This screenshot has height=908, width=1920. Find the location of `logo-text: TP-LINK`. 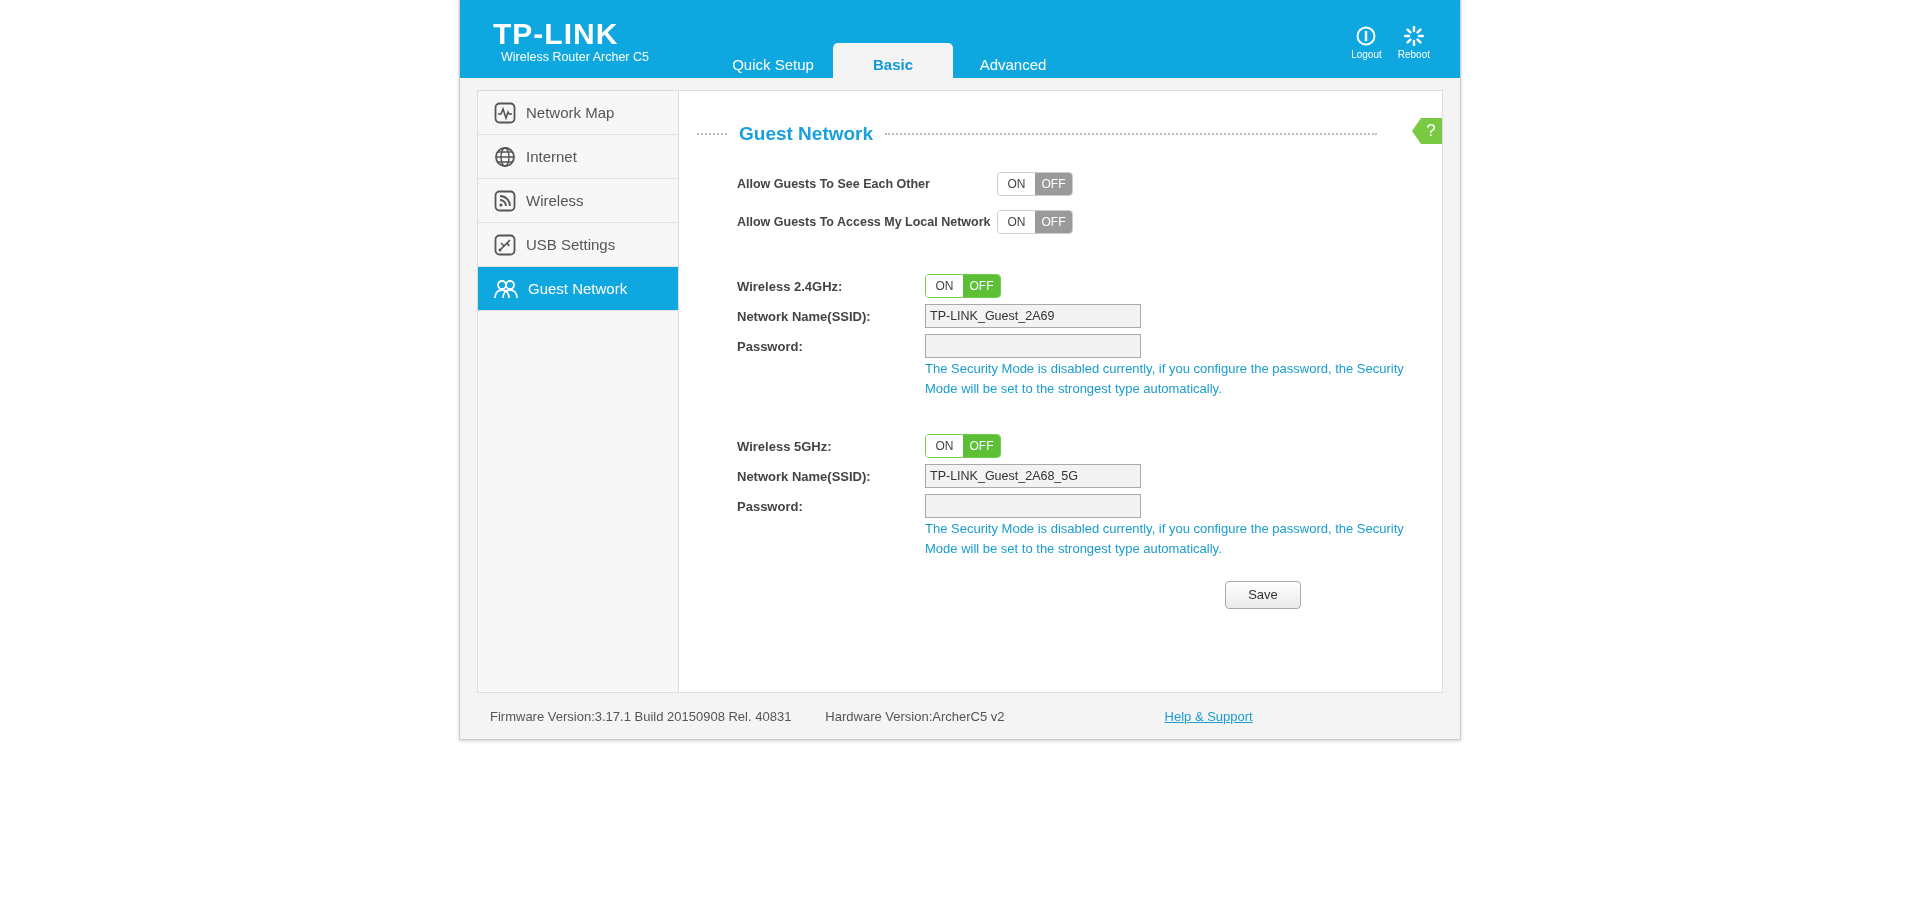

logo-text: TP-LINK is located at coordinates (556, 34).